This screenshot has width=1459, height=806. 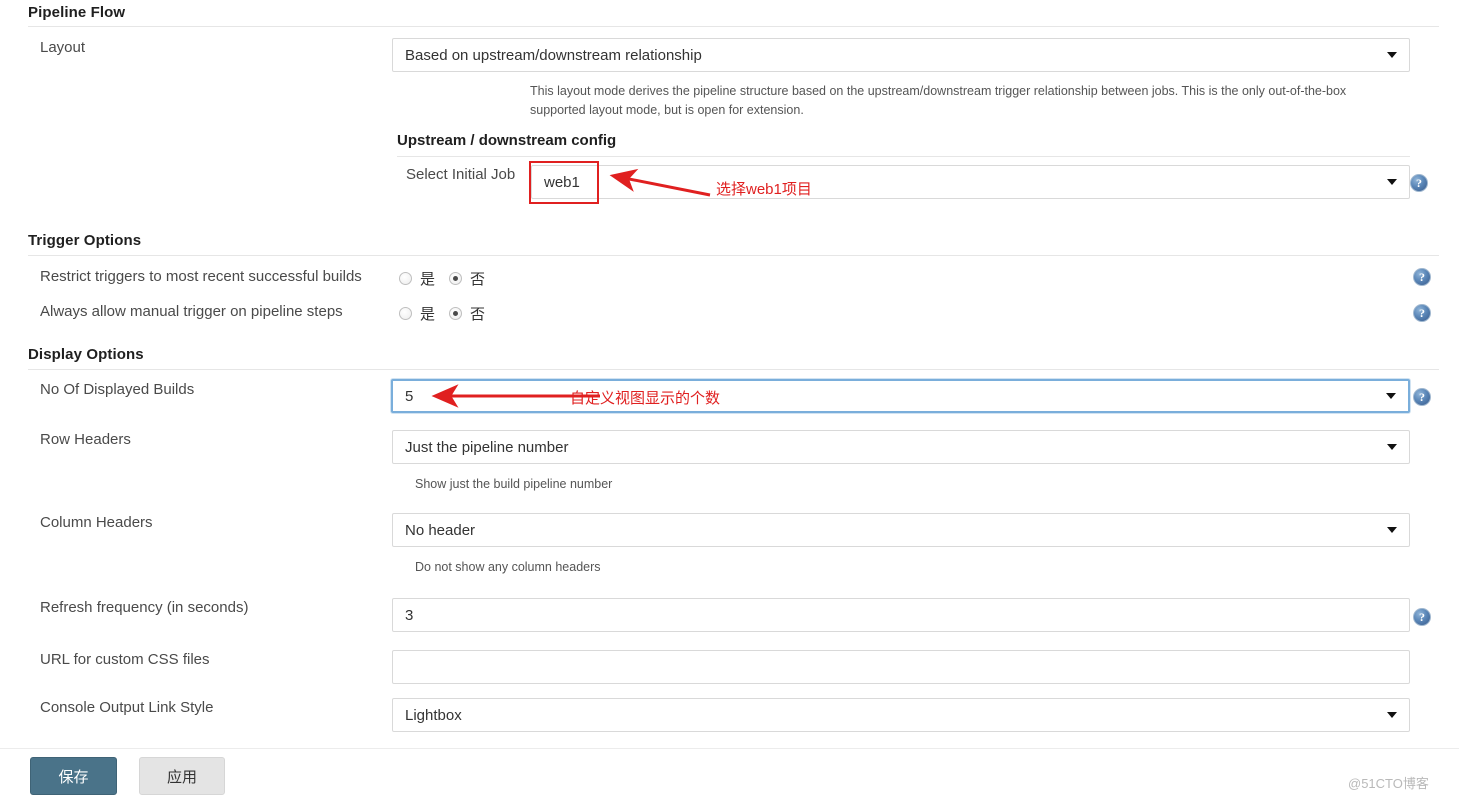 I want to click on radio-always-allow-manual-yes, so click(x=405, y=313).